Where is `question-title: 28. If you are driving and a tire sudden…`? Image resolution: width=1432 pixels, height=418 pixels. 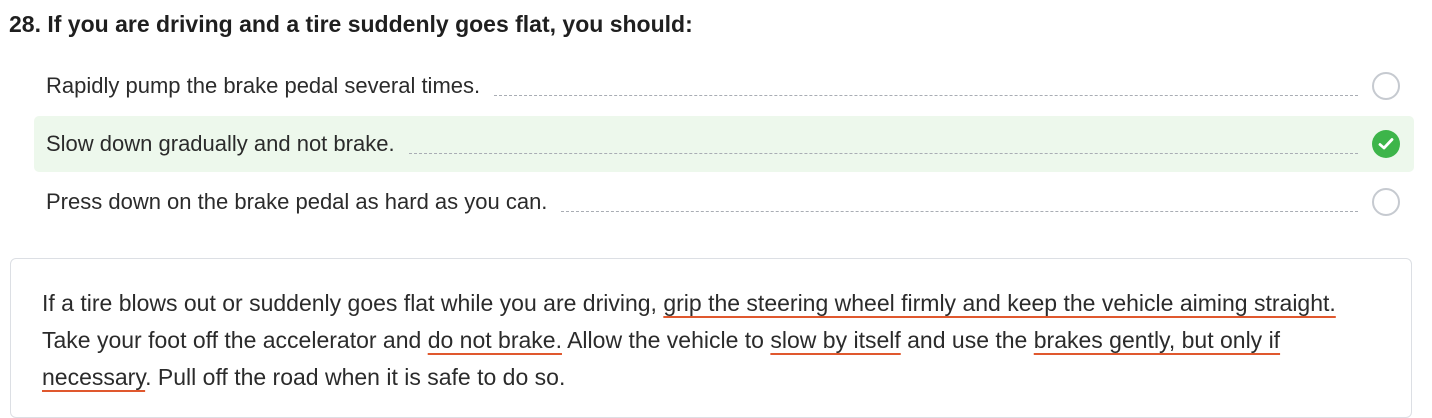
question-title: 28. If you are driving and a tire sudden… is located at coordinates (351, 24).